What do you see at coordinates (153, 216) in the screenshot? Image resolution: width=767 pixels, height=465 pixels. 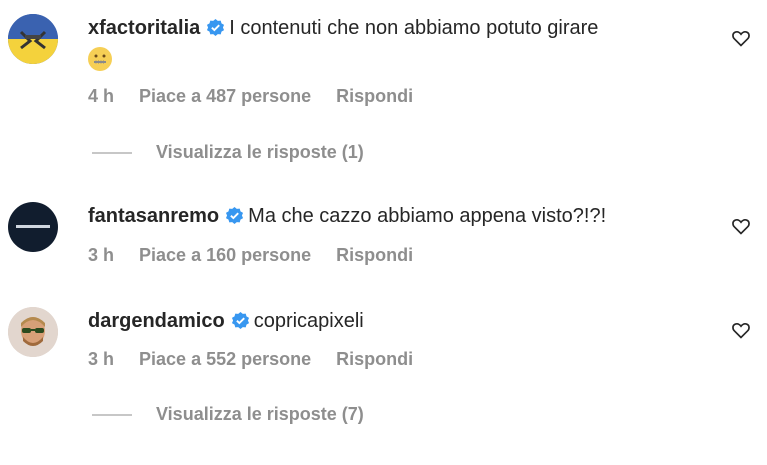 I see `username: fantasanremo` at bounding box center [153, 216].